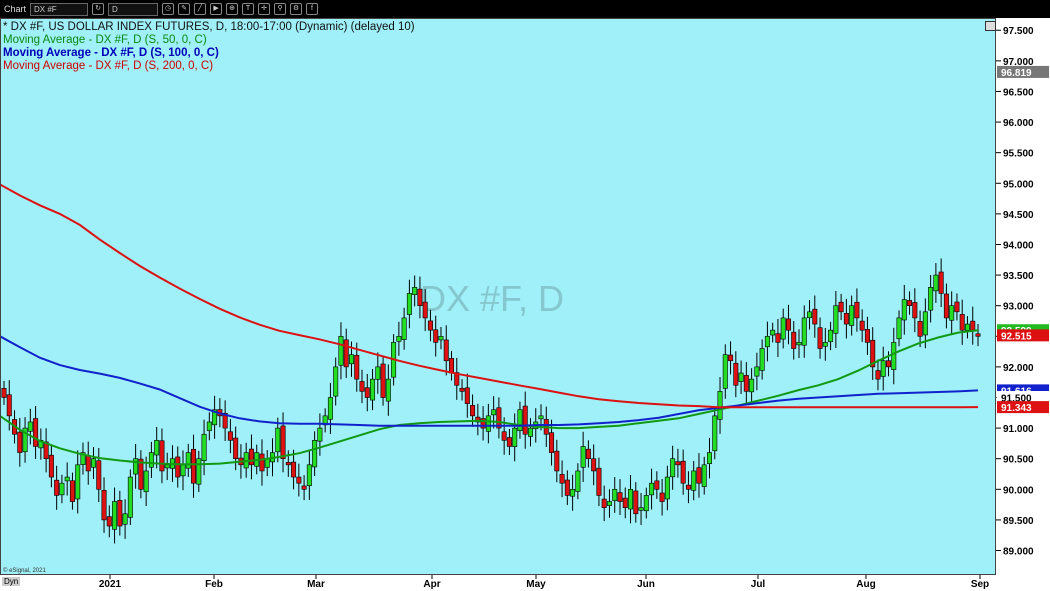 Image resolution: width=1050 pixels, height=591 pixels. What do you see at coordinates (11, 581) in the screenshot?
I see `dynamic-label: Dyn` at bounding box center [11, 581].